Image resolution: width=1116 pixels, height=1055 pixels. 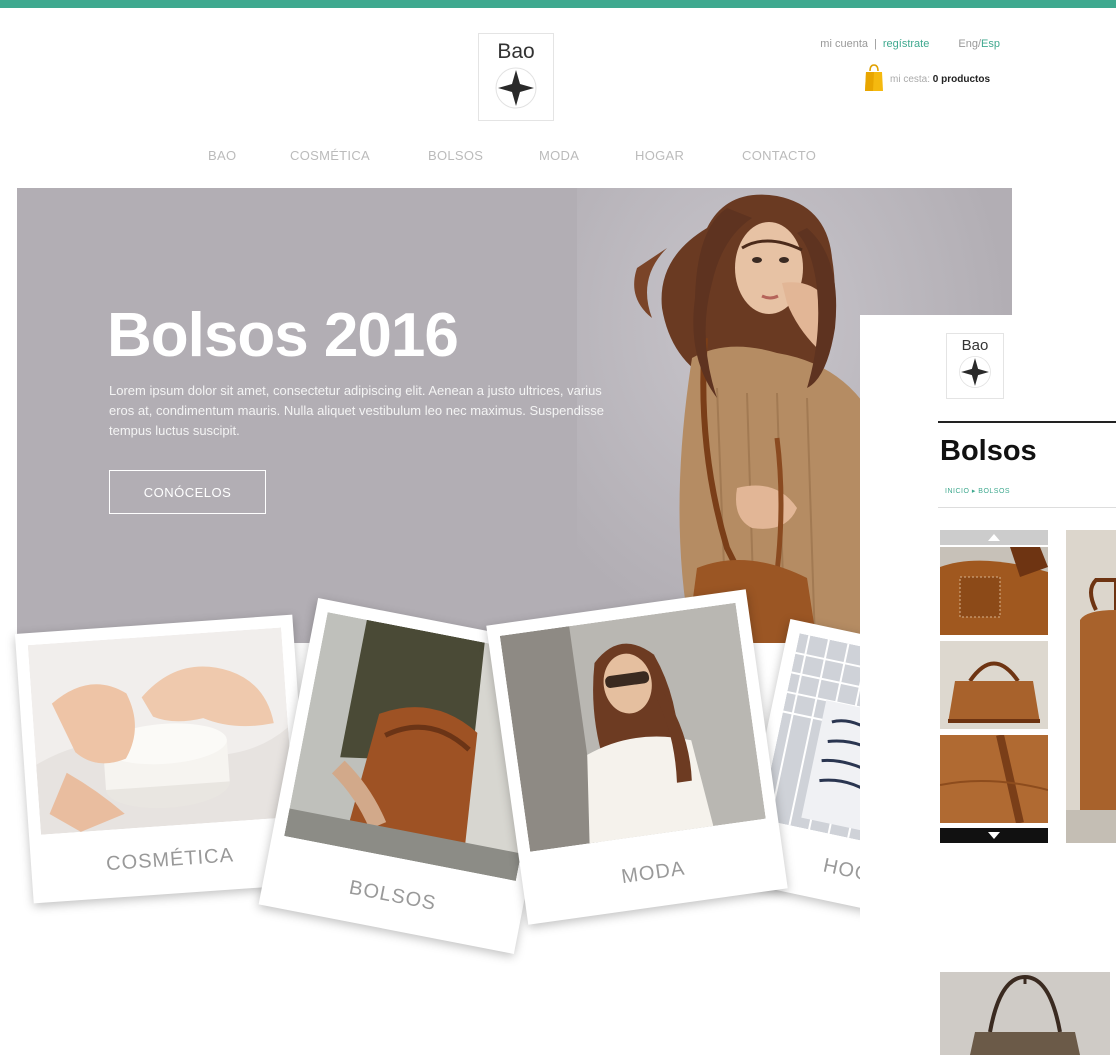 I want to click on logo-word: Bao, so click(x=516, y=51).